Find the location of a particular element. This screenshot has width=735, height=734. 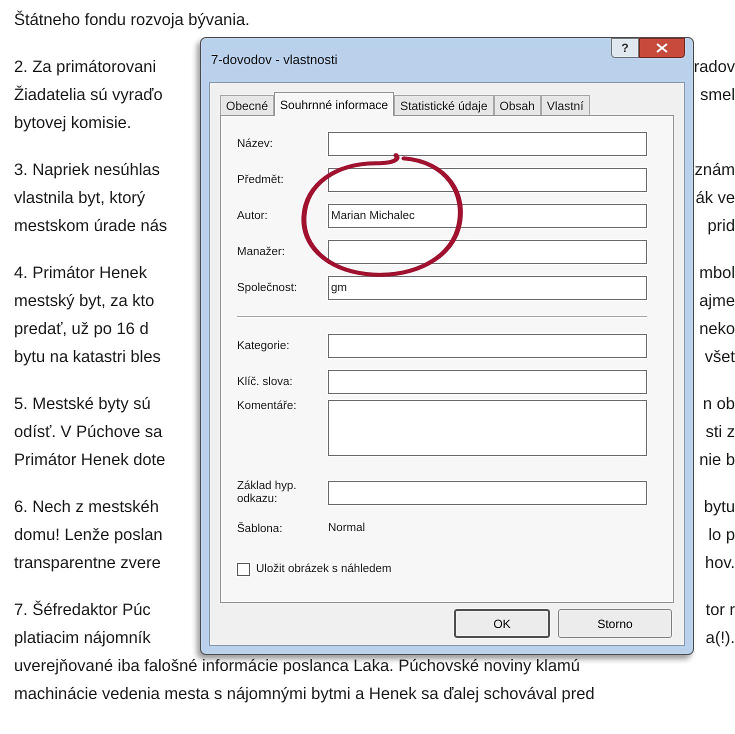

document-text: sti z is located at coordinates (720, 432).